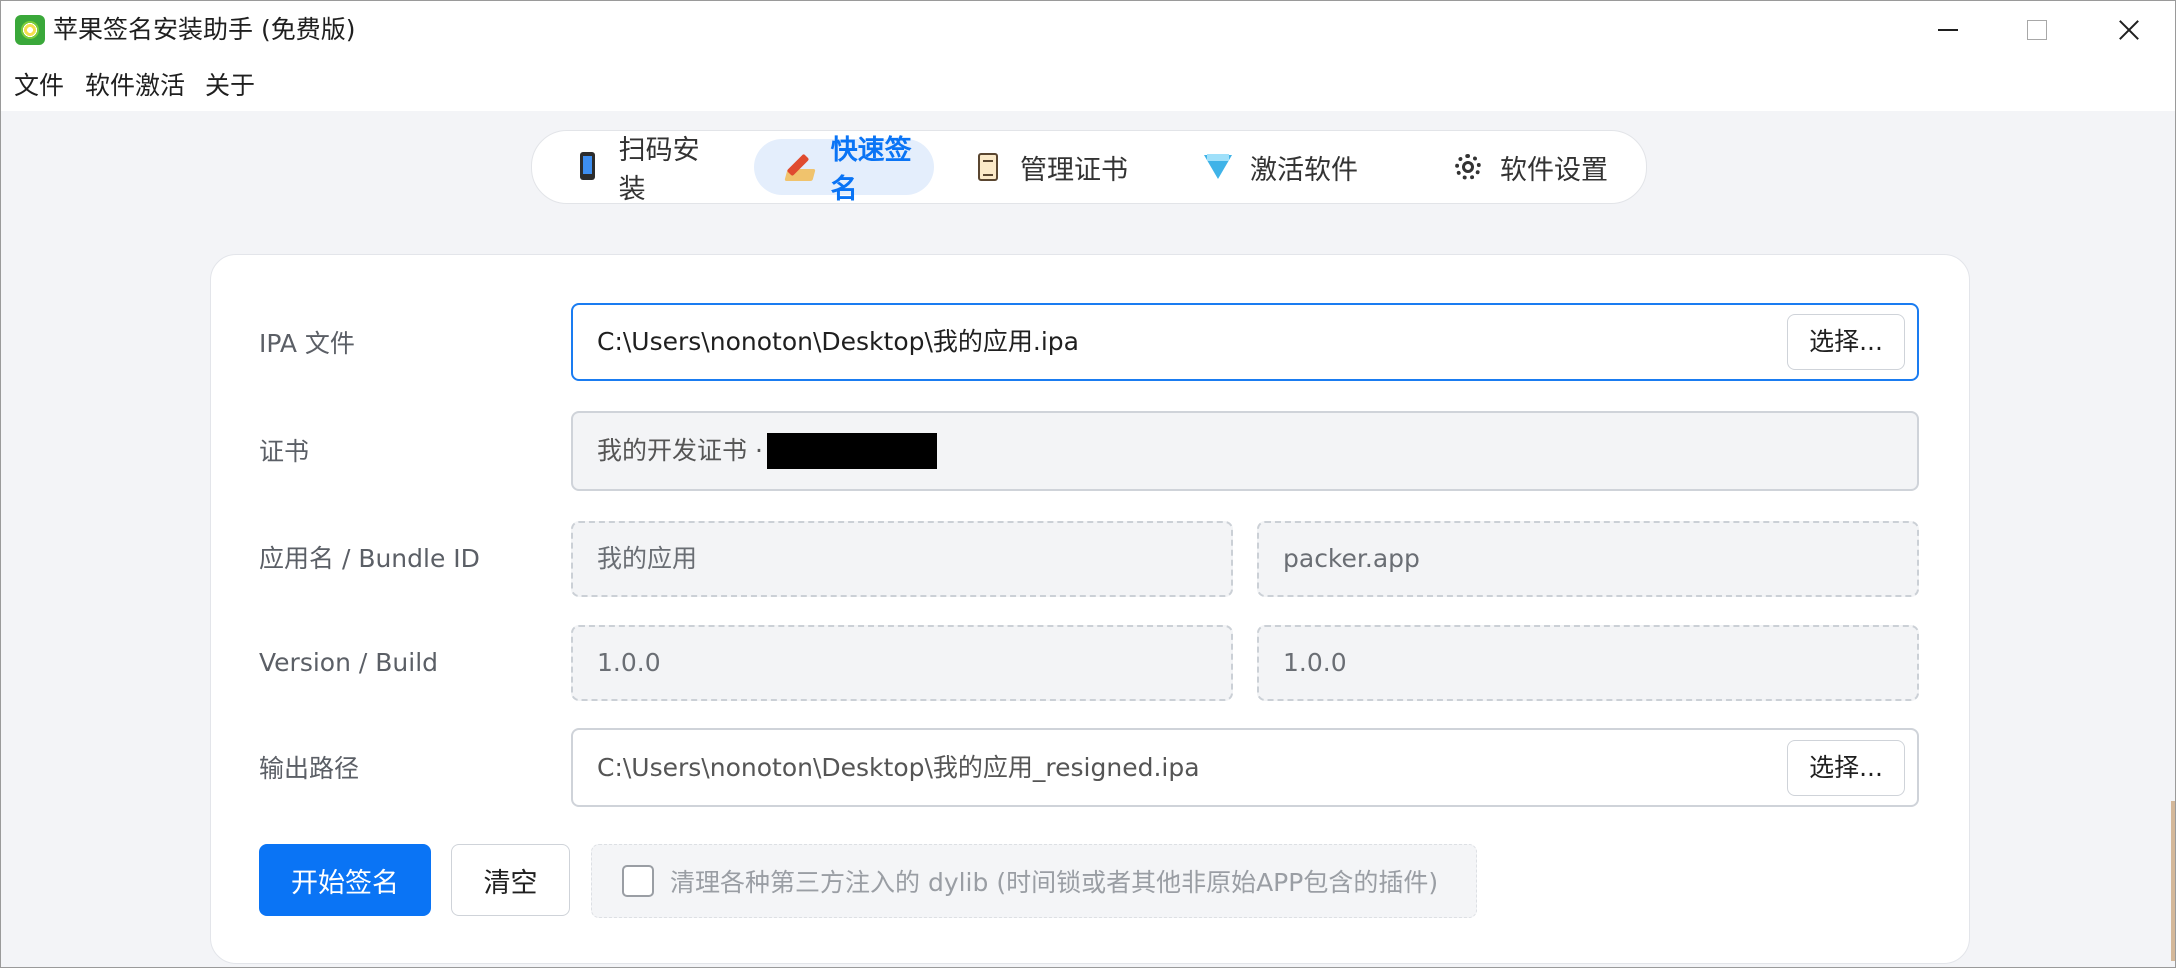  What do you see at coordinates (902, 663) in the screenshot?
I see `version-input: 1.0.0` at bounding box center [902, 663].